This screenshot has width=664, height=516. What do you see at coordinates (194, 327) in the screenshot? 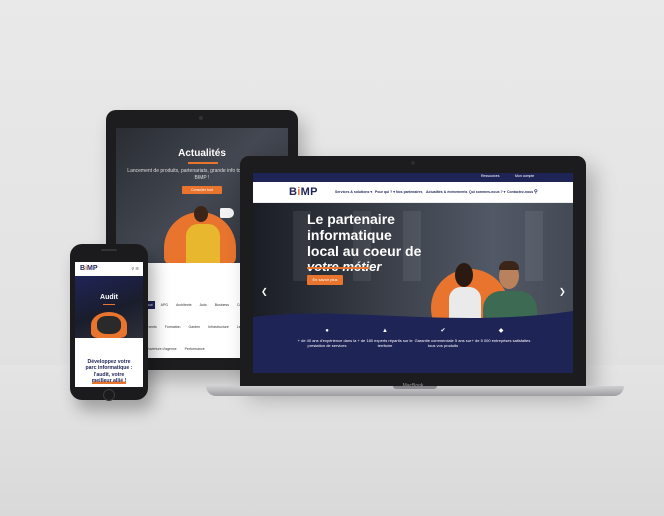
I see `category-filter-chip: Garden` at bounding box center [194, 327].